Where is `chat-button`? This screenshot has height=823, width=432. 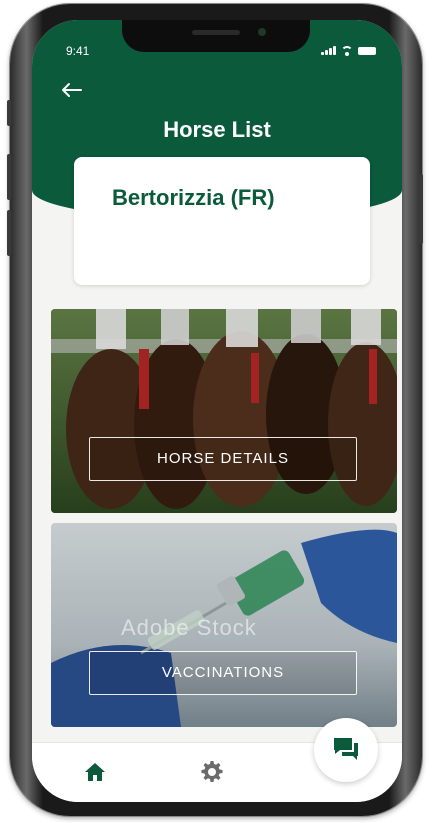
chat-button is located at coordinates (346, 750).